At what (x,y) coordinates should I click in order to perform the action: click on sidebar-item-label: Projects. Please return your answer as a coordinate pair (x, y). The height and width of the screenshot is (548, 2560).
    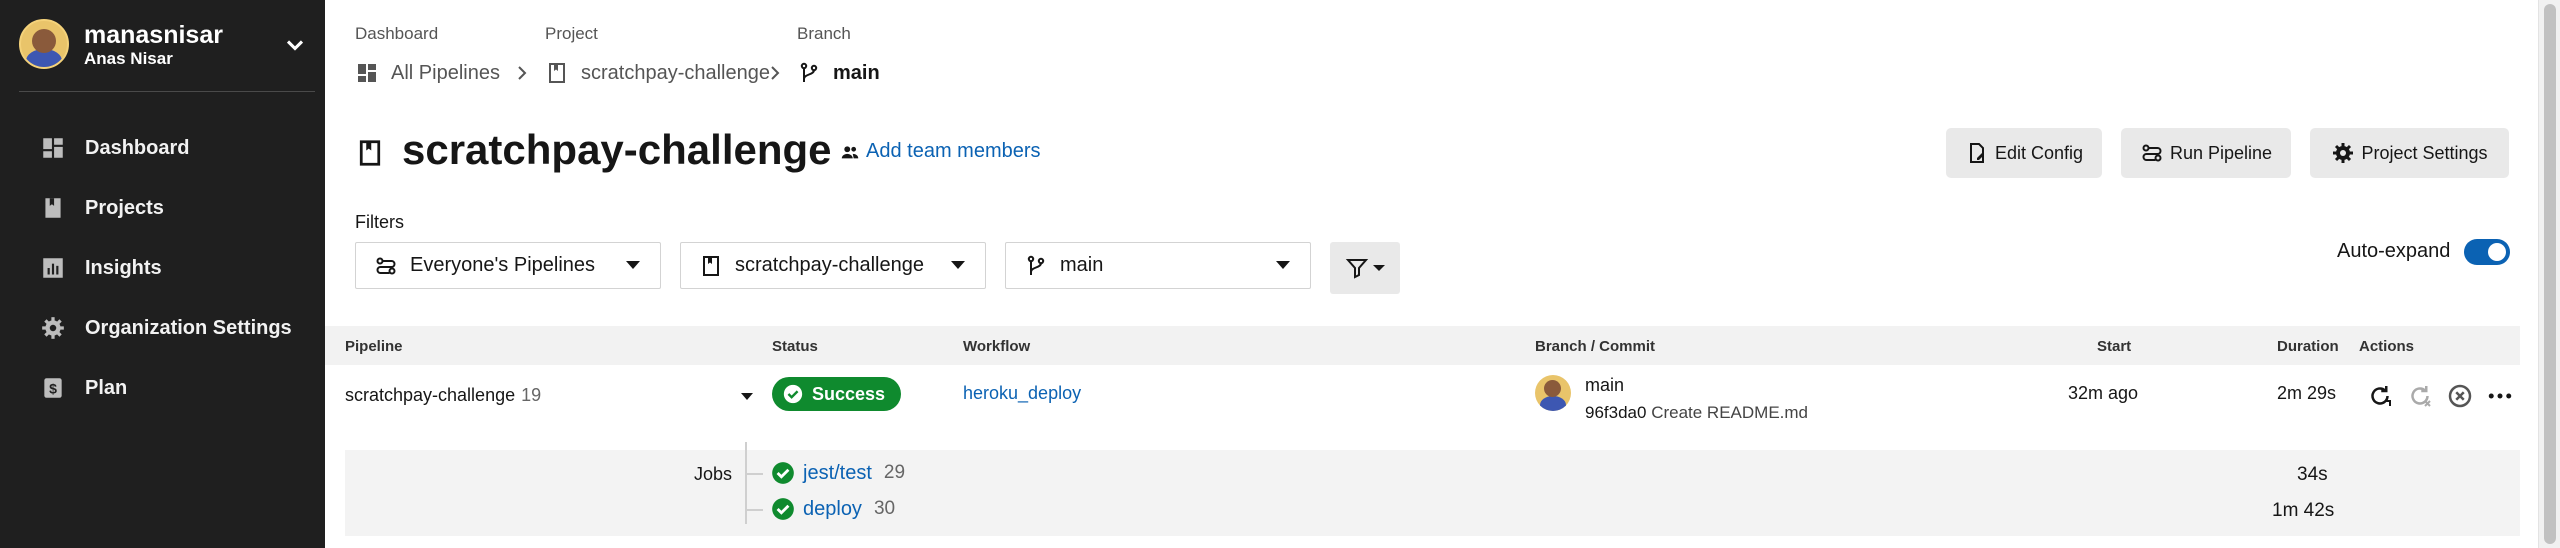
    Looking at the image, I should click on (124, 207).